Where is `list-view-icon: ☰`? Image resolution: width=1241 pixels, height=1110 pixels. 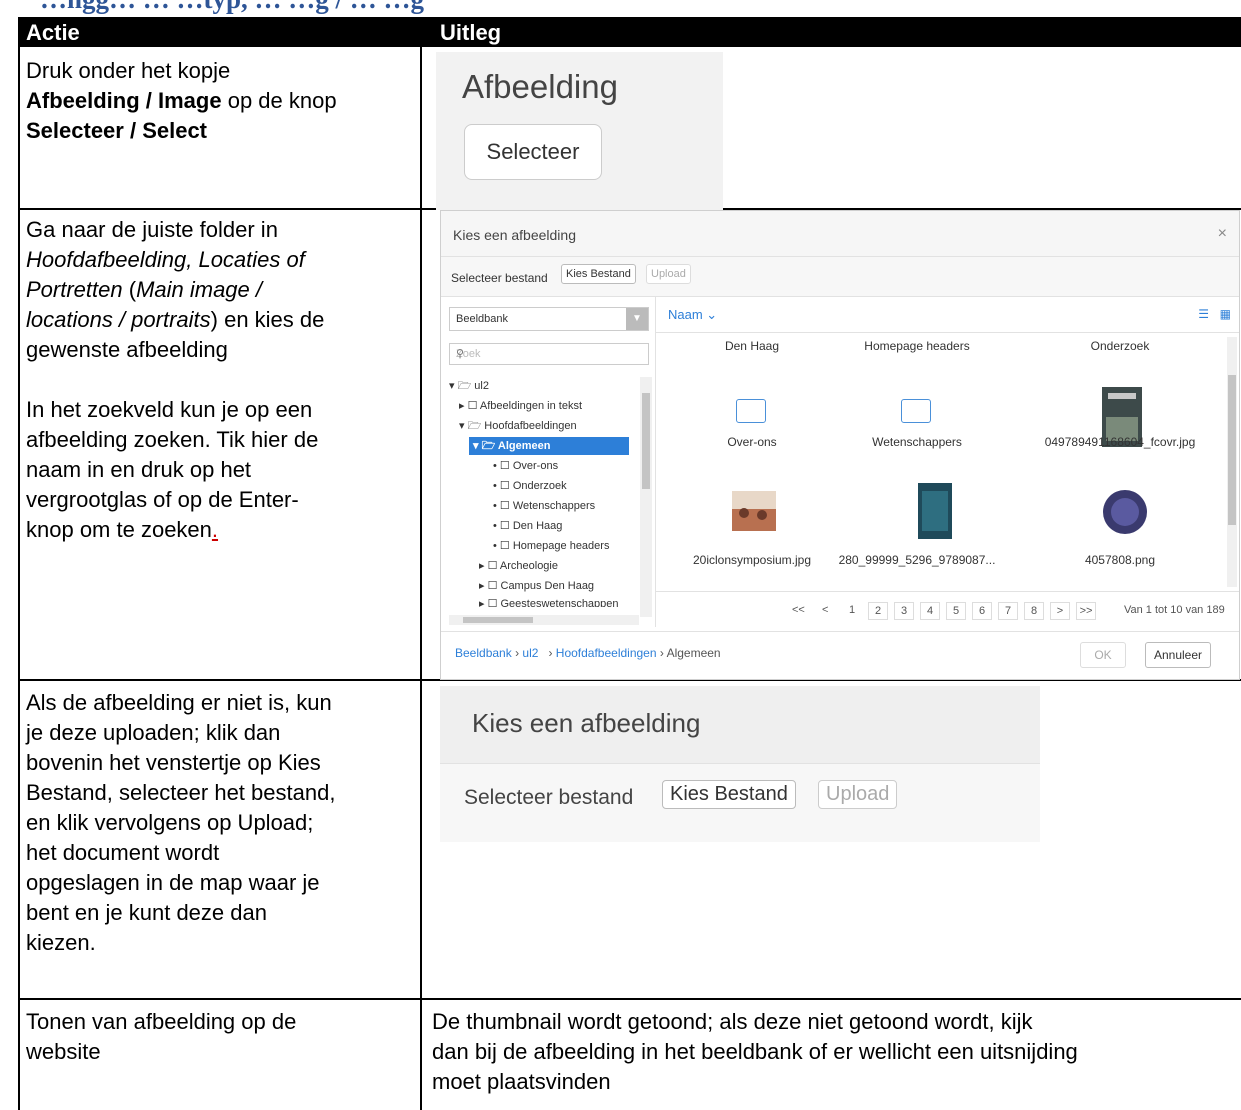 list-view-icon: ☰ is located at coordinates (1203, 314).